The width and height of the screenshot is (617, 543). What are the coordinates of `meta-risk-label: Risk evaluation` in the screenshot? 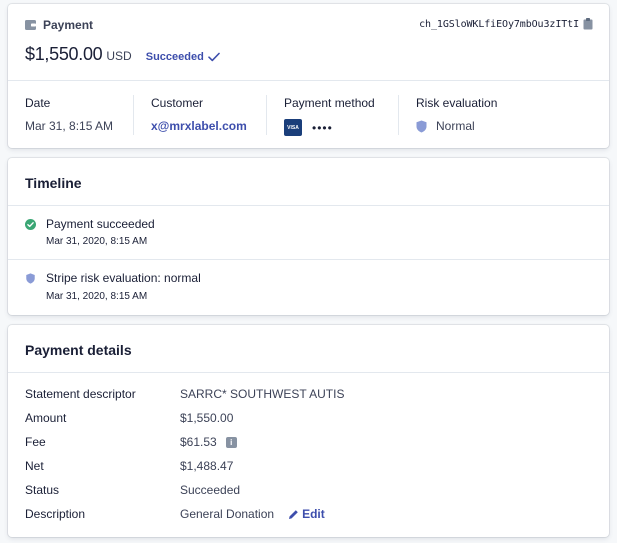 It's located at (457, 103).